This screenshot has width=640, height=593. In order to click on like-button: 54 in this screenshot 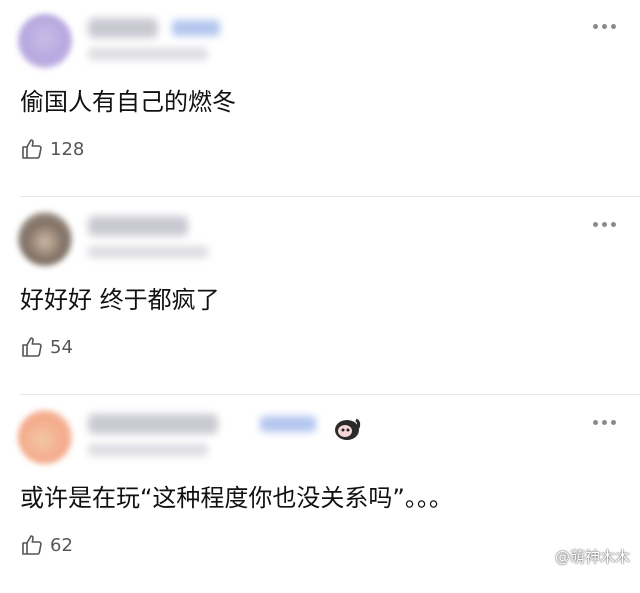, I will do `click(46, 347)`.